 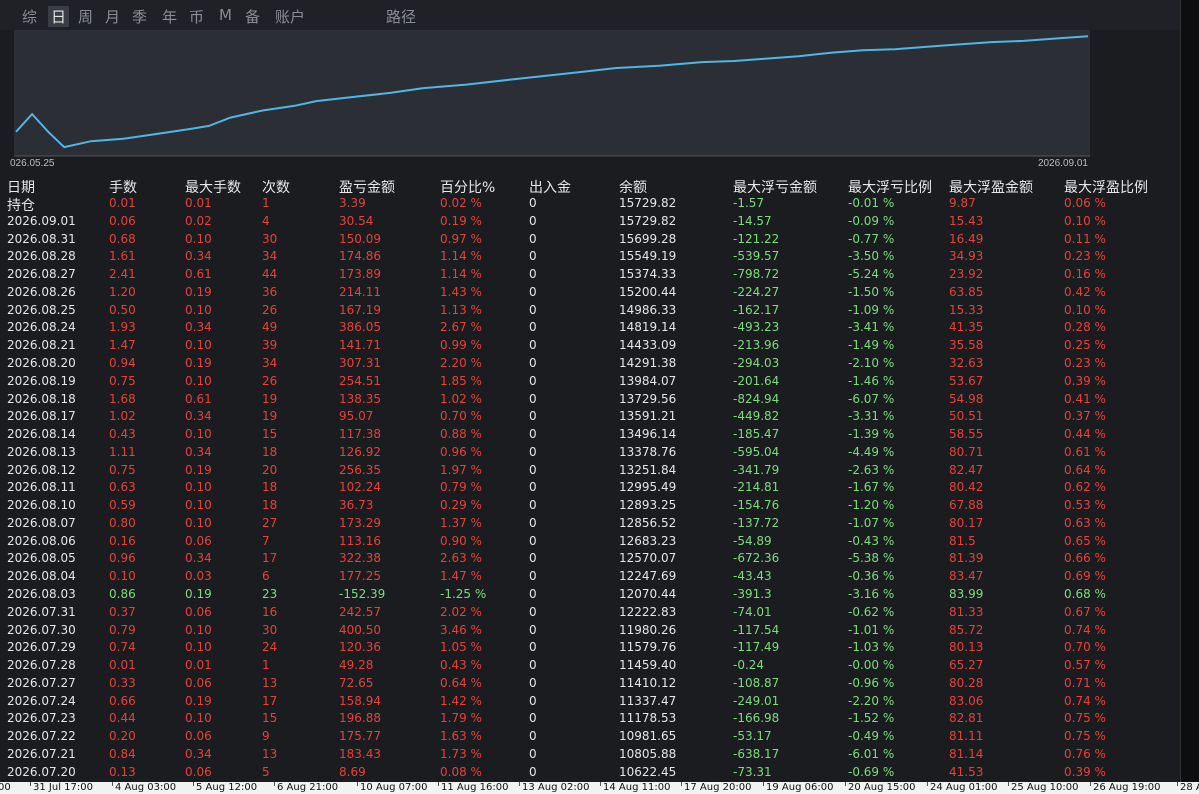 I want to click on cell-max-lots: 0.10, so click(x=198, y=238).